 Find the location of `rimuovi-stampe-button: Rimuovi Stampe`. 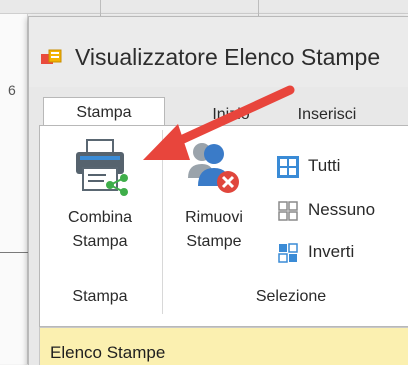

rimuovi-stampe-button: Rimuovi Stampe is located at coordinates (214, 194).